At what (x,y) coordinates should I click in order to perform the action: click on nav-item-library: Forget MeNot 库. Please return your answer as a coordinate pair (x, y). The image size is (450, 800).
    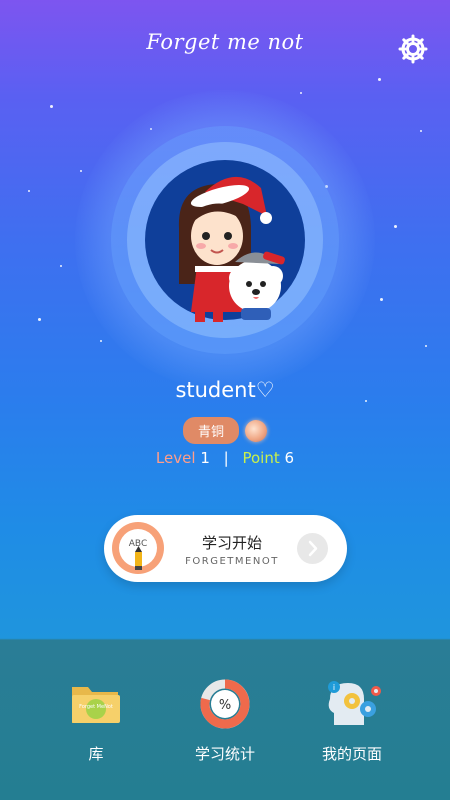
    Looking at the image, I should click on (96, 721).